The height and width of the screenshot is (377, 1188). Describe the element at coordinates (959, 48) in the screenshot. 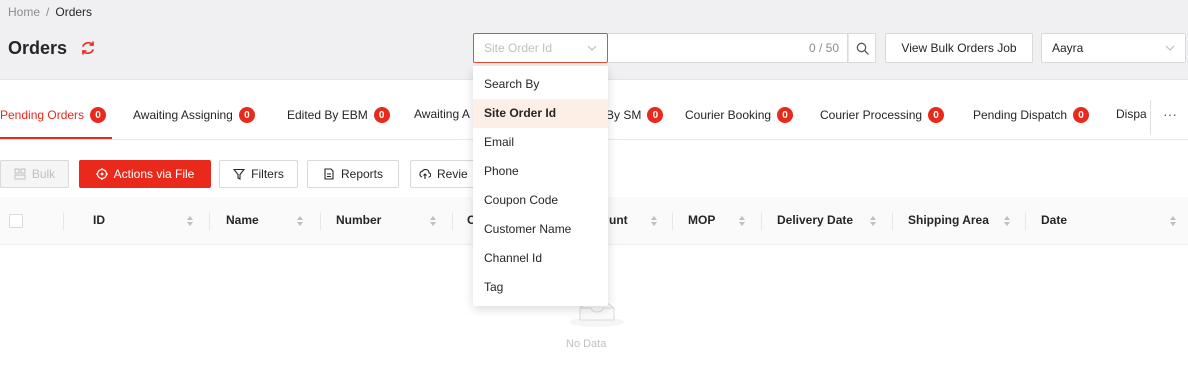

I see `view-bulk-orders-job-button: View Bulk Orders Job` at that location.